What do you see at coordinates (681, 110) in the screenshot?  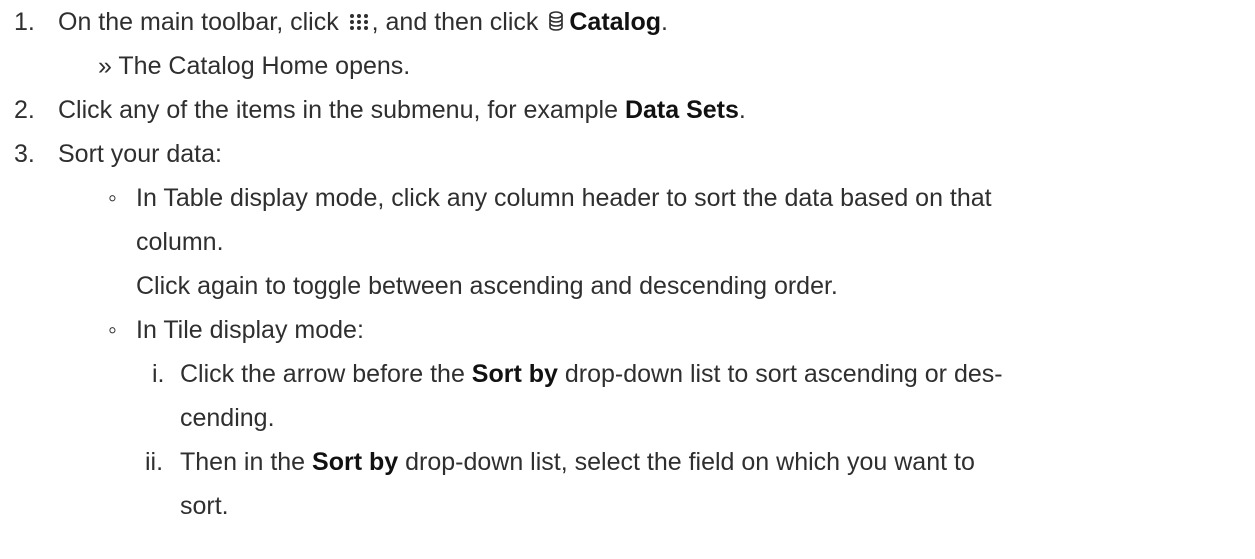 I see `data-sets-term: Data Sets` at bounding box center [681, 110].